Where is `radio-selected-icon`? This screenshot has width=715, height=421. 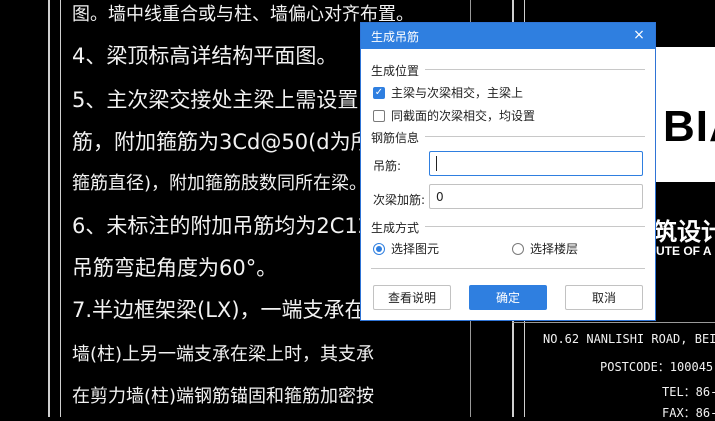 radio-selected-icon is located at coordinates (379, 248).